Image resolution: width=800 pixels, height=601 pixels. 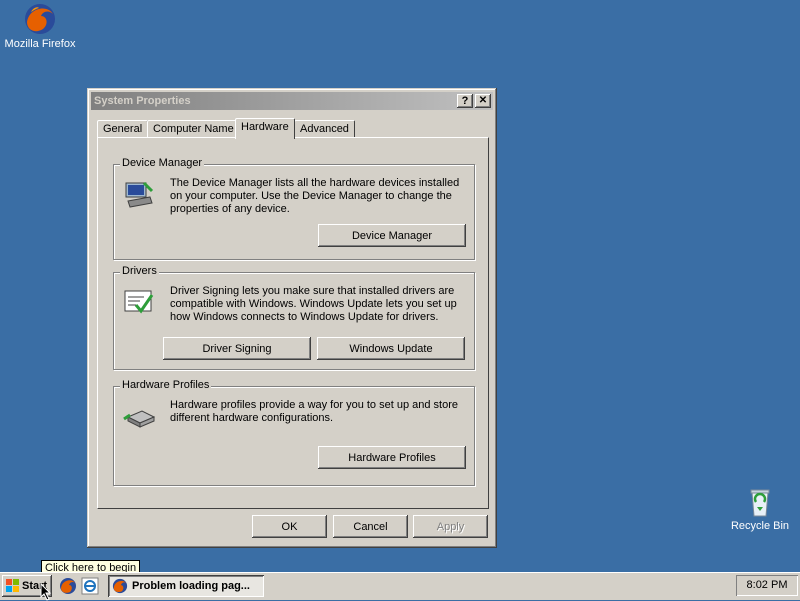 I want to click on mouse-cursor-icon, so click(x=46, y=592).